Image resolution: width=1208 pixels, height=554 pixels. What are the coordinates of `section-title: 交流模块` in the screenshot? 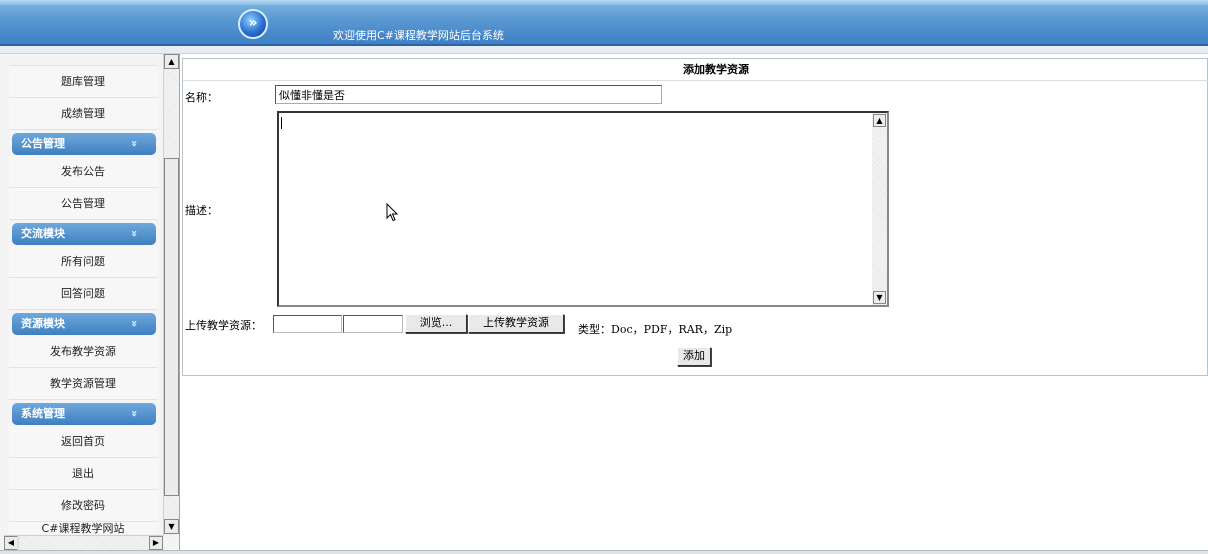 It's located at (43, 233).